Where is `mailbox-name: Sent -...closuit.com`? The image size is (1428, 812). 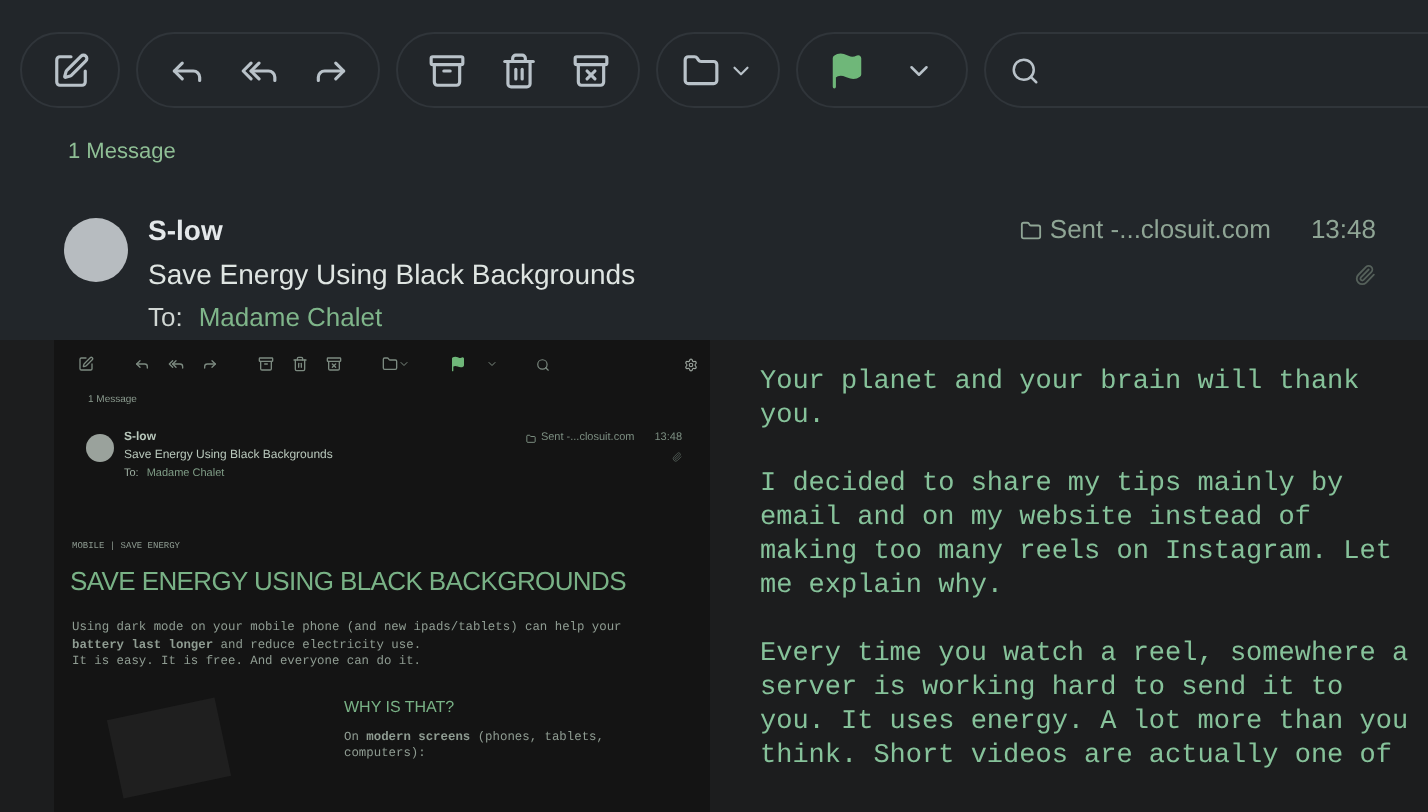
mailbox-name: Sent -...closuit.com is located at coordinates (1160, 230).